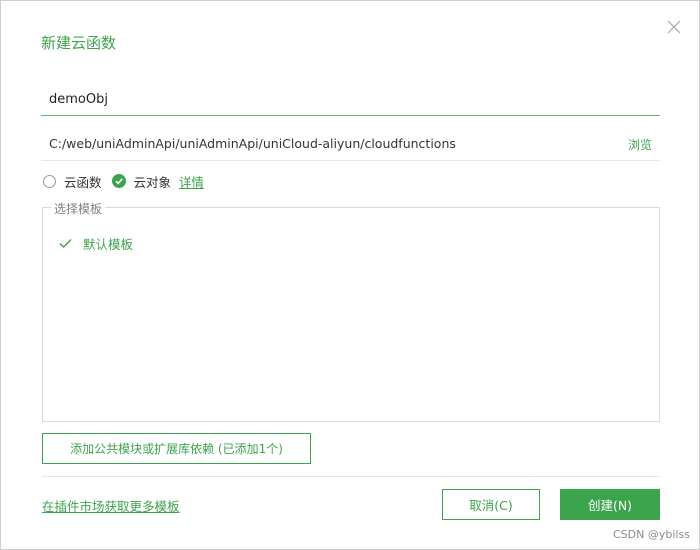 This screenshot has height=550, width=700. What do you see at coordinates (610, 504) in the screenshot?
I see `create-button: 创建(N)` at bounding box center [610, 504].